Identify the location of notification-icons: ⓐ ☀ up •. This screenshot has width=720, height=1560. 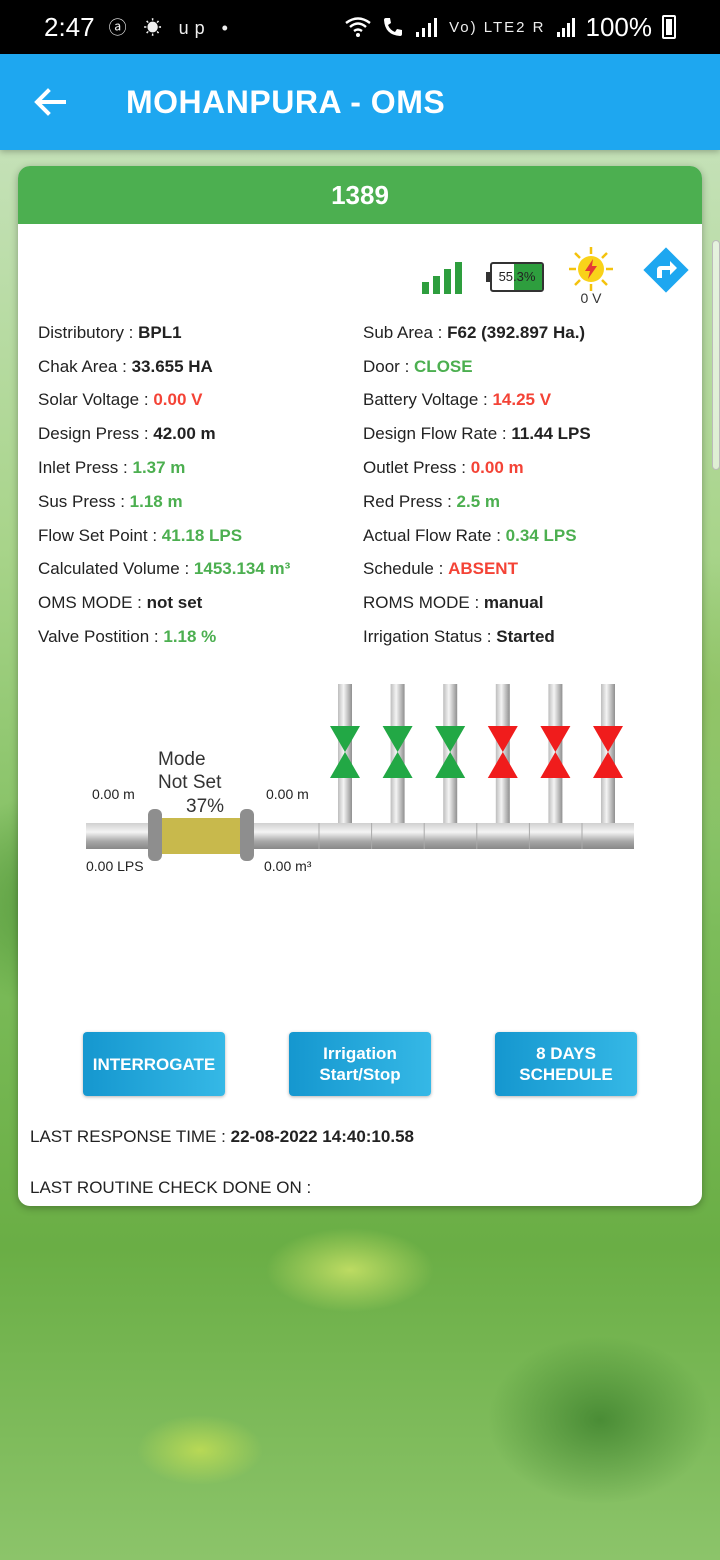
(171, 28).